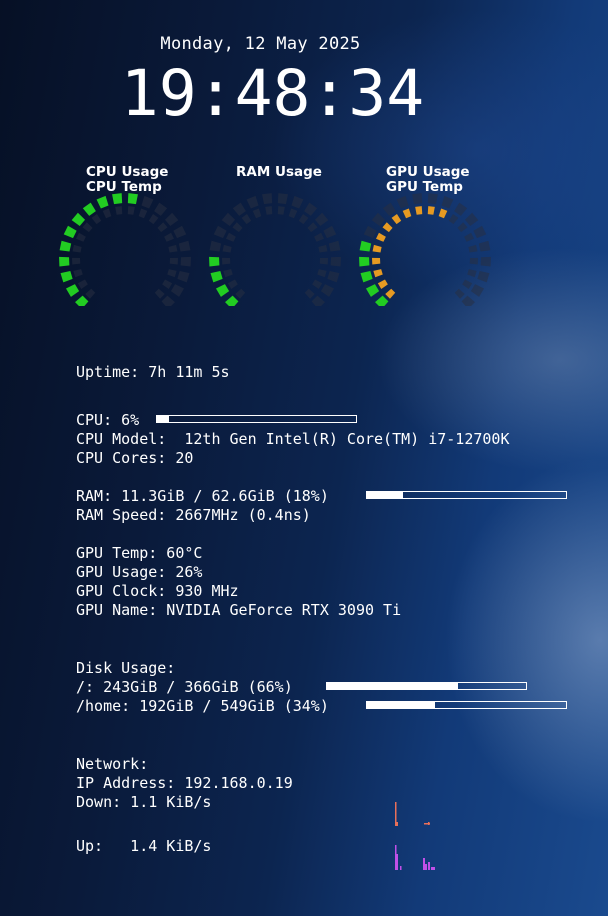  Describe the element at coordinates (184, 687) in the screenshot. I see `disk-root-text: /: 243GiB / 366GiB (66%)` at that location.